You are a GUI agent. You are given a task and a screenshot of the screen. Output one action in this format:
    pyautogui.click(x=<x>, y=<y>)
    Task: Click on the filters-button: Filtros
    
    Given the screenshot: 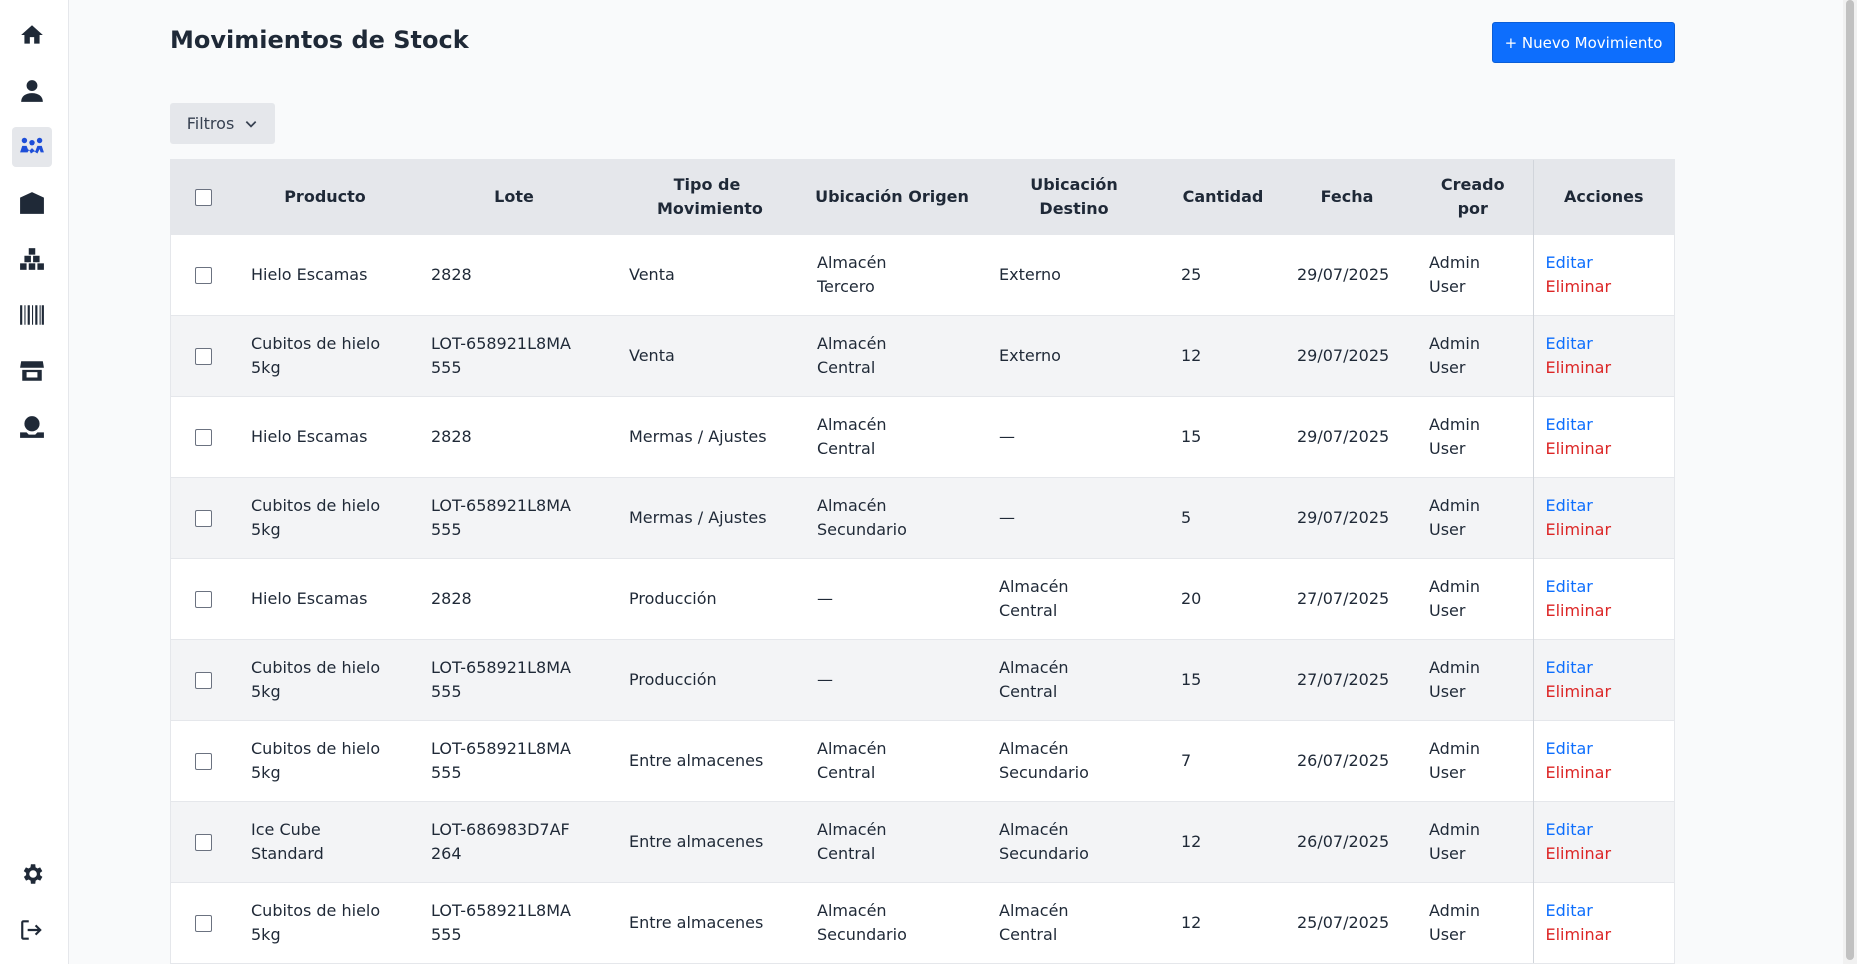 What is the action you would take?
    pyautogui.click(x=222, y=123)
    